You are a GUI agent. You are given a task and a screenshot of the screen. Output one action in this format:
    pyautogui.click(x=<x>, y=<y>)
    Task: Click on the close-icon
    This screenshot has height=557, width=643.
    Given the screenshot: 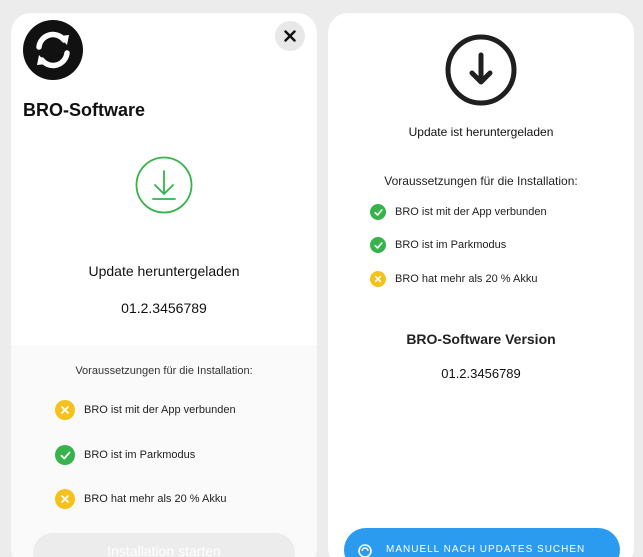 What is the action you would take?
    pyautogui.click(x=290, y=36)
    